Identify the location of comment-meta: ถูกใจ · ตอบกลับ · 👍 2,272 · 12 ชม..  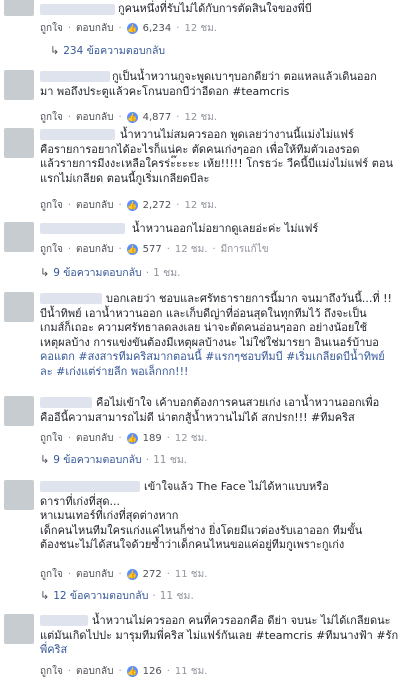
(128, 205).